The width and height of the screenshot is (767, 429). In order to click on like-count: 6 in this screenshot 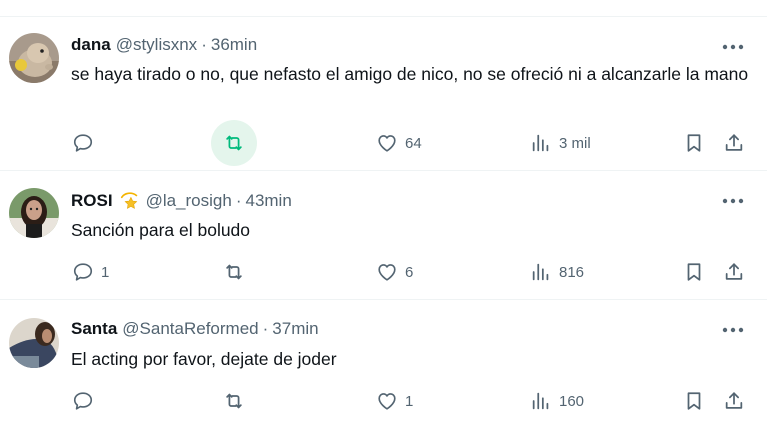, I will do `click(409, 272)`.